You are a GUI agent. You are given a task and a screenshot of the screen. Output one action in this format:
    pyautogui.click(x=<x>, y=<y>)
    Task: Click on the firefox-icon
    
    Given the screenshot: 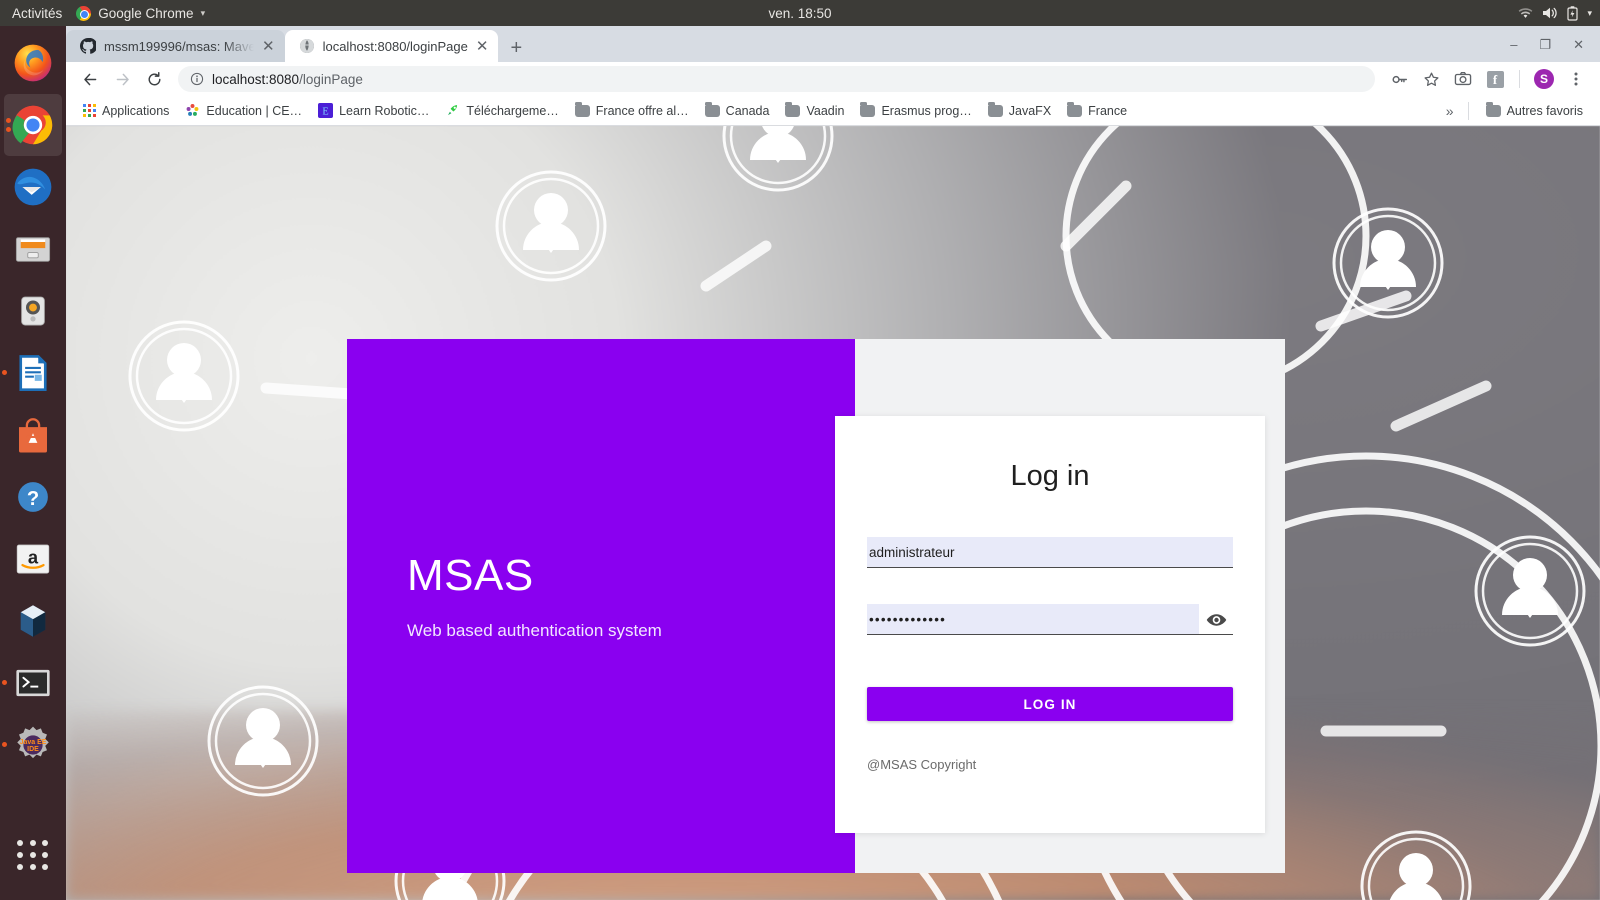 What is the action you would take?
    pyautogui.click(x=33, y=63)
    